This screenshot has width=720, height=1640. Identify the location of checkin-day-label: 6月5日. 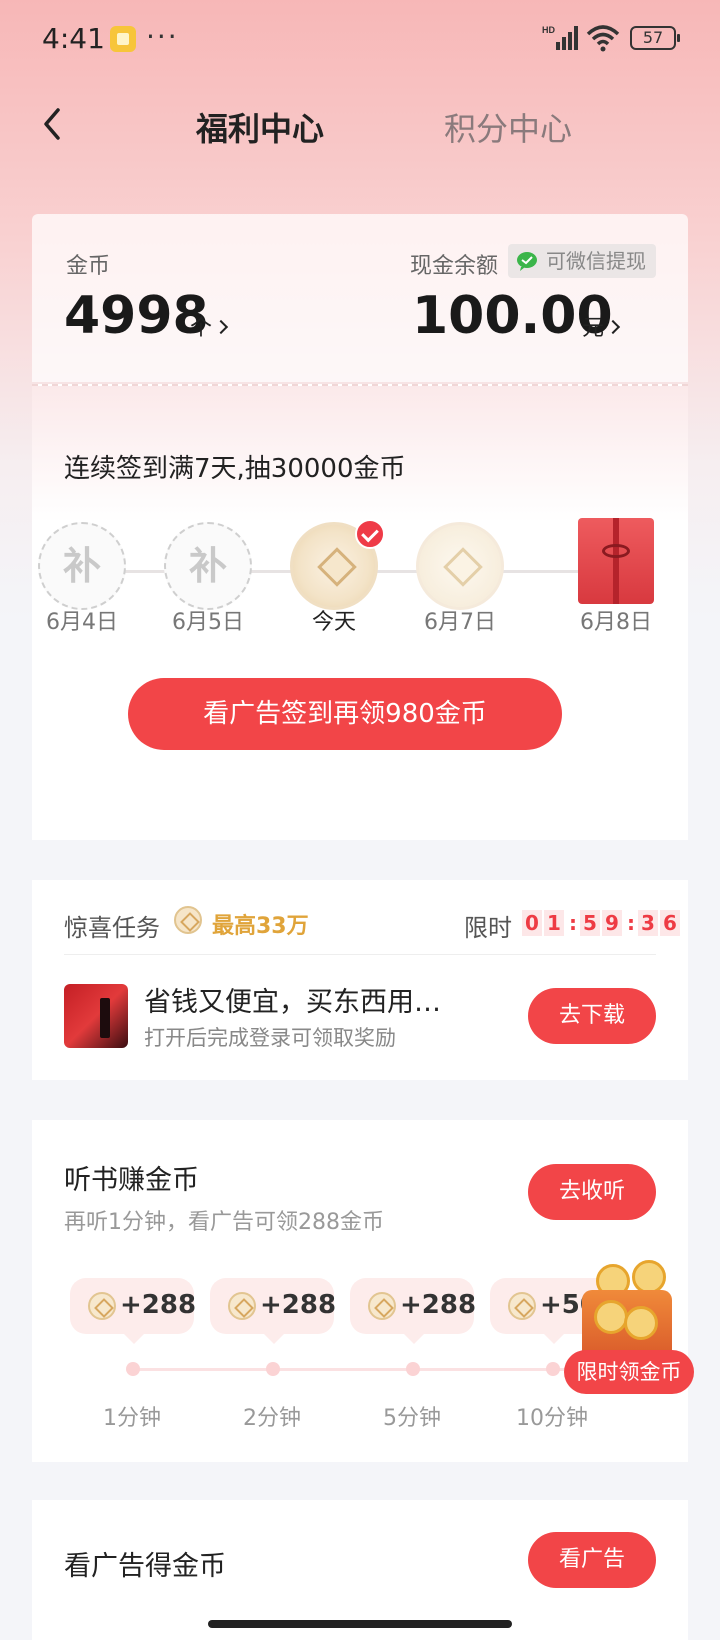
(208, 622).